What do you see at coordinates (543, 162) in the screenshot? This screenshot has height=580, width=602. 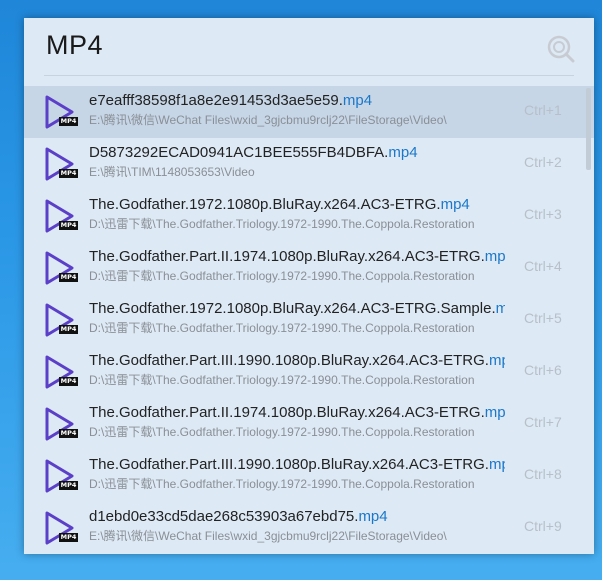 I see `shortcut-hint: Ctrl+2` at bounding box center [543, 162].